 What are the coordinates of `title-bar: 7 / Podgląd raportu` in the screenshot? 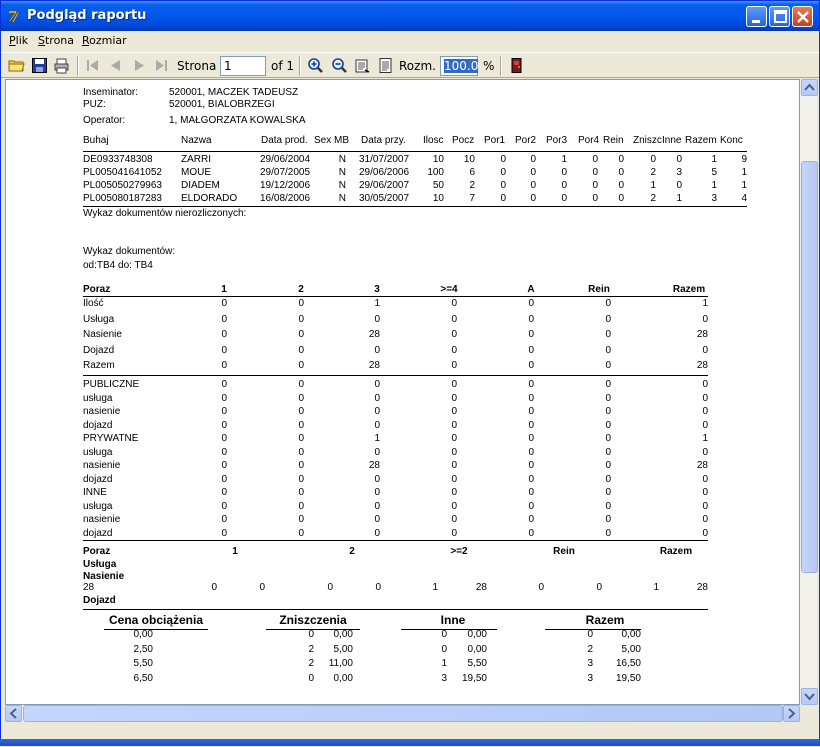 It's located at (410, 16).